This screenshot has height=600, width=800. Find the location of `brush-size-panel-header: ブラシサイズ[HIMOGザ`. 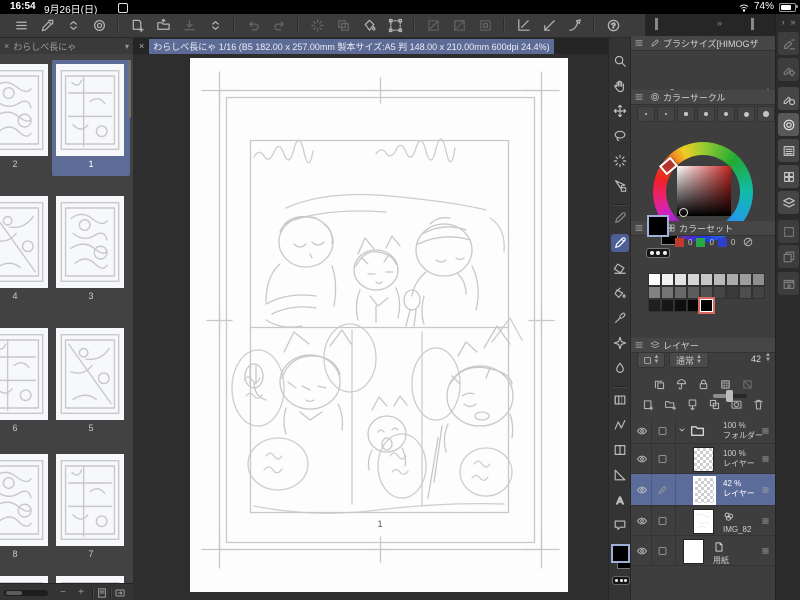

brush-size-panel-header: ブラシサイズ[HIMOGザ is located at coordinates (703, 43).